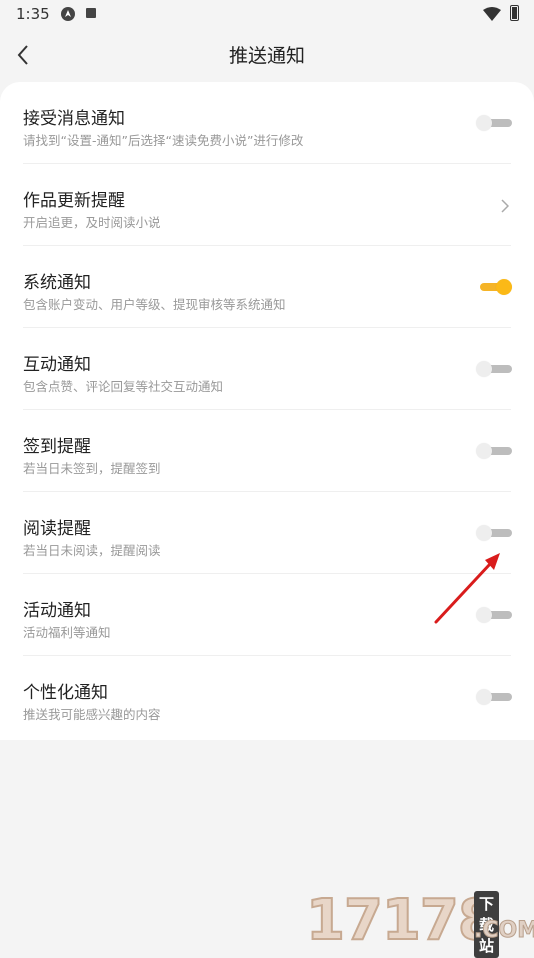 The image size is (534, 958). What do you see at coordinates (57, 283) in the screenshot?
I see `setting-title: 系统通知` at bounding box center [57, 283].